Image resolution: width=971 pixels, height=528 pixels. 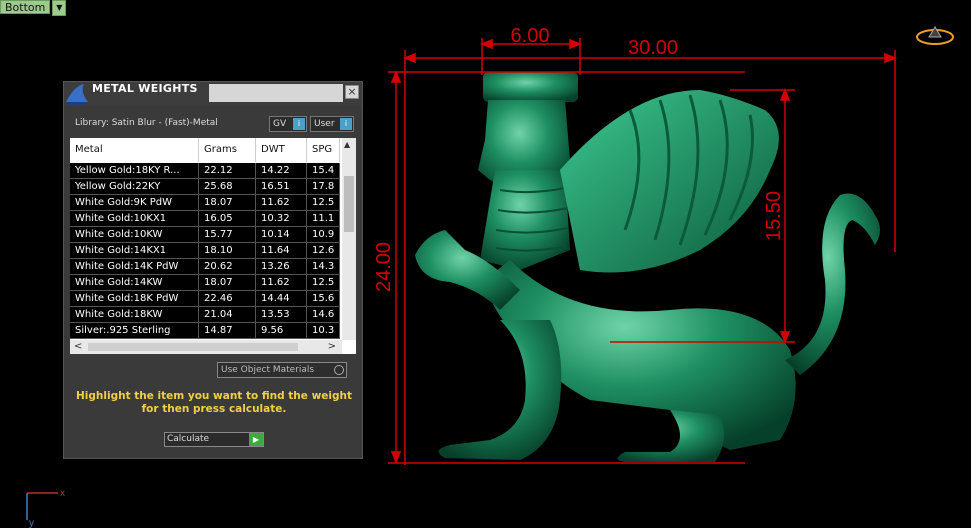 What do you see at coordinates (281, 314) in the screenshot?
I see `cell-dwt: 13.53` at bounding box center [281, 314].